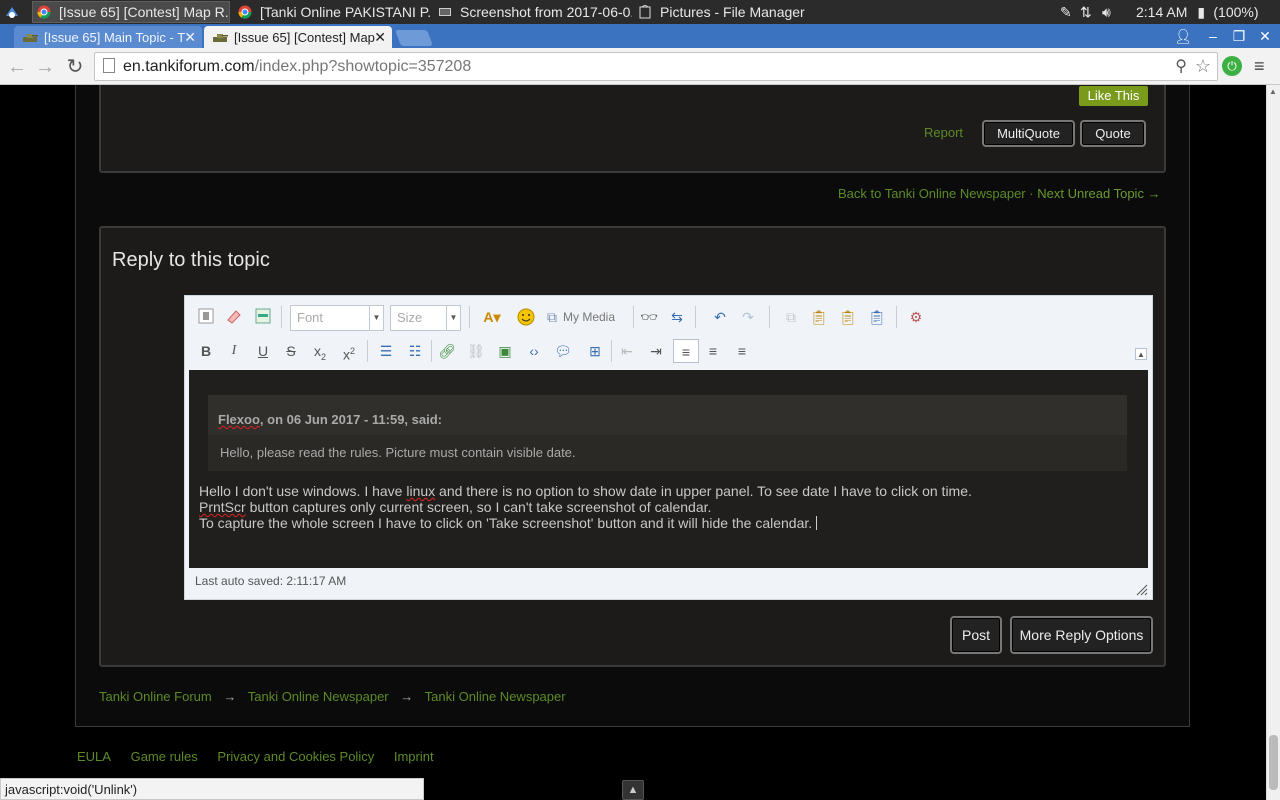 Image resolution: width=1280 pixels, height=800 pixels. What do you see at coordinates (1091, 12) in the screenshot?
I see `network-icon: ⇅` at bounding box center [1091, 12].